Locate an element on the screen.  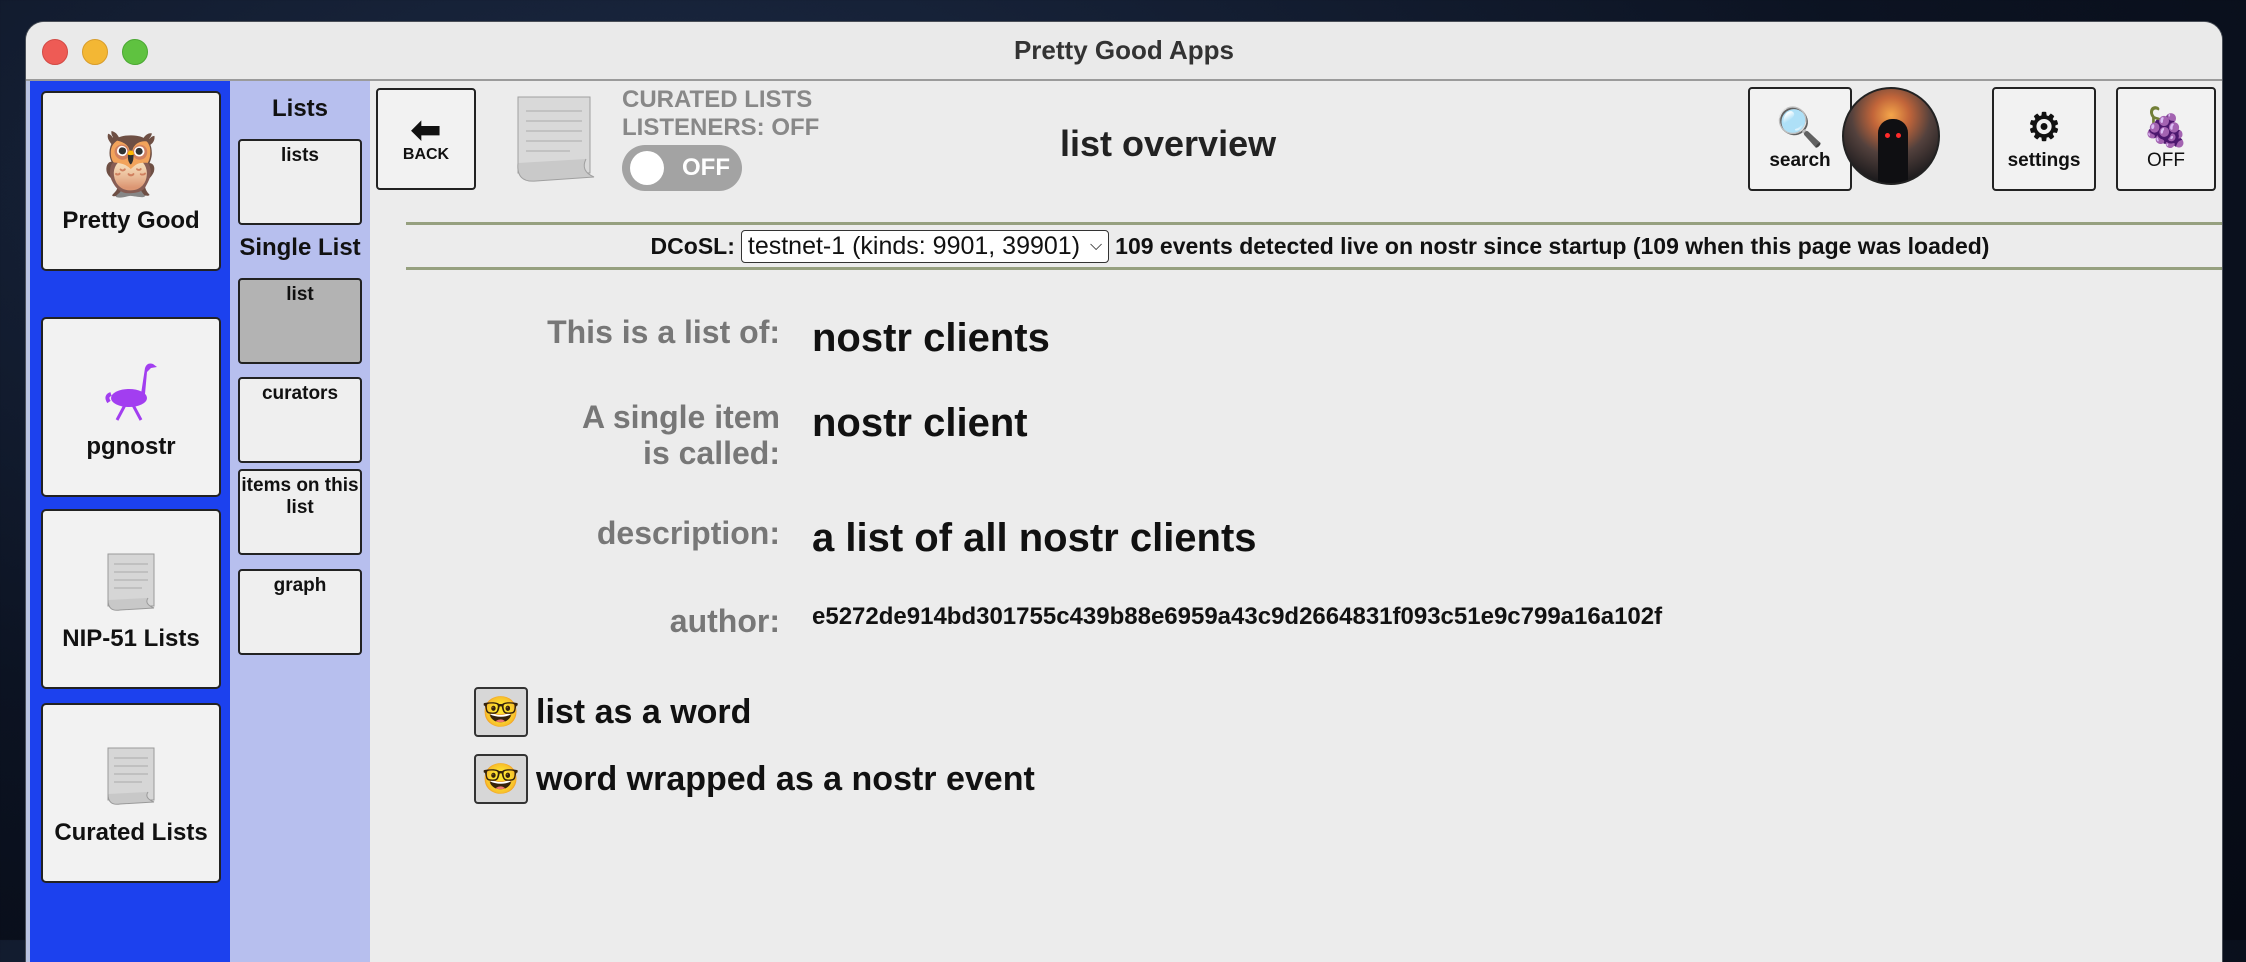
app-label: Pretty Good is located at coordinates (131, 220).